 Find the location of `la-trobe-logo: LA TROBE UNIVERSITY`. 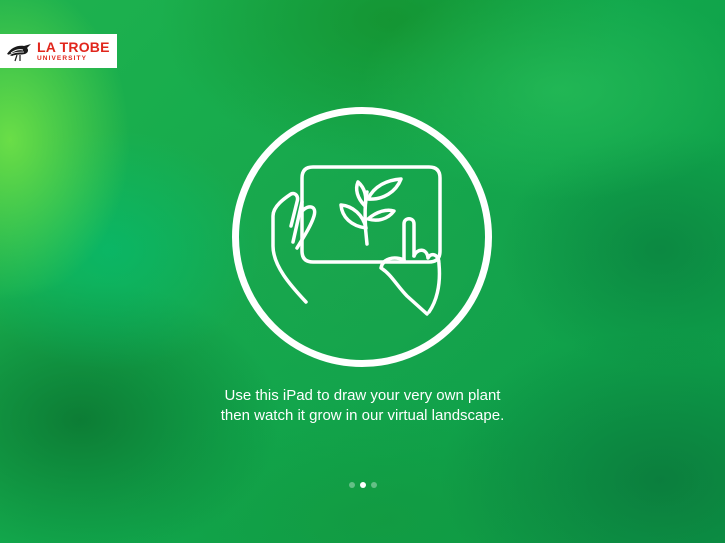

la-trobe-logo: LA TROBE UNIVERSITY is located at coordinates (58, 51).